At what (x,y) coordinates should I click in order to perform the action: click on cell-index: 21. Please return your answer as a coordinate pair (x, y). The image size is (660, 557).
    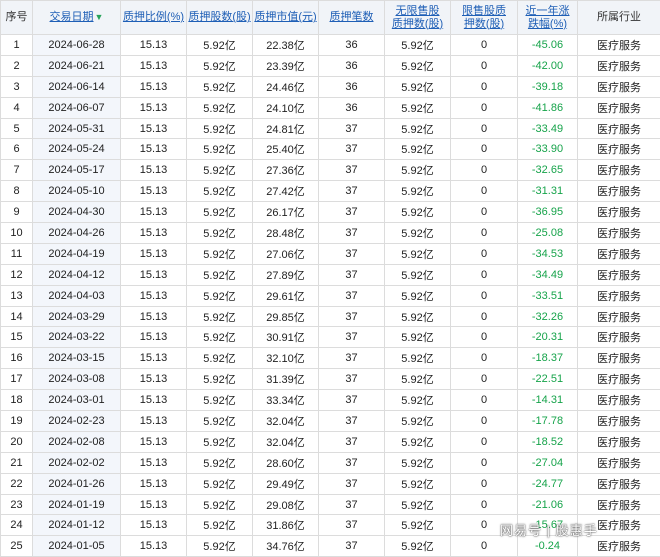
    Looking at the image, I should click on (17, 462).